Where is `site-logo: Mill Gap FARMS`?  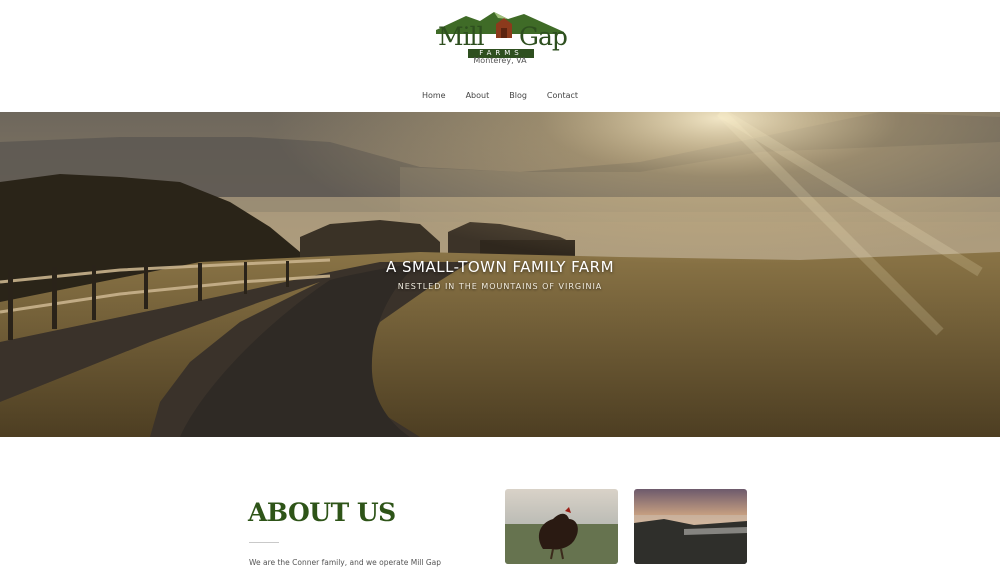 site-logo: Mill Gap FARMS is located at coordinates (502, 33).